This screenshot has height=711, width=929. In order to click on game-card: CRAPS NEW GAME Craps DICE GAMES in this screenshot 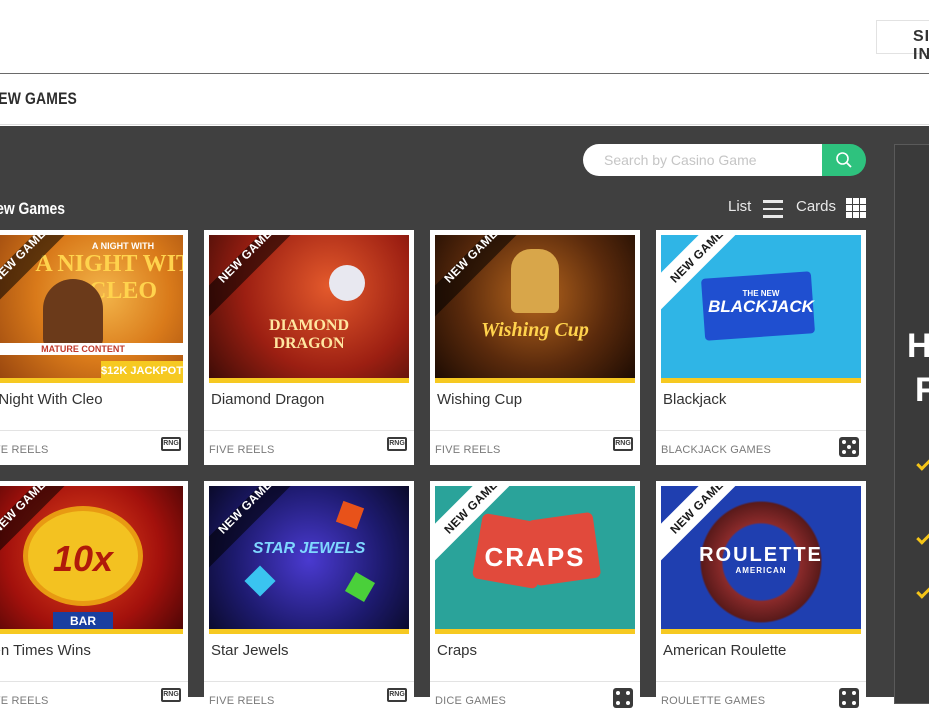, I will do `click(535, 596)`.